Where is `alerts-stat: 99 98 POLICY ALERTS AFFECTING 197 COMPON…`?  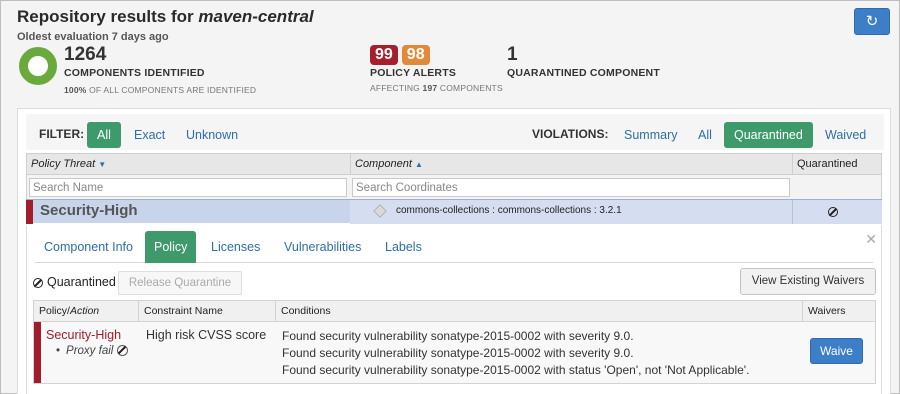 alerts-stat: 99 98 POLICY ALERTS AFFECTING 197 COMPON… is located at coordinates (436, 69).